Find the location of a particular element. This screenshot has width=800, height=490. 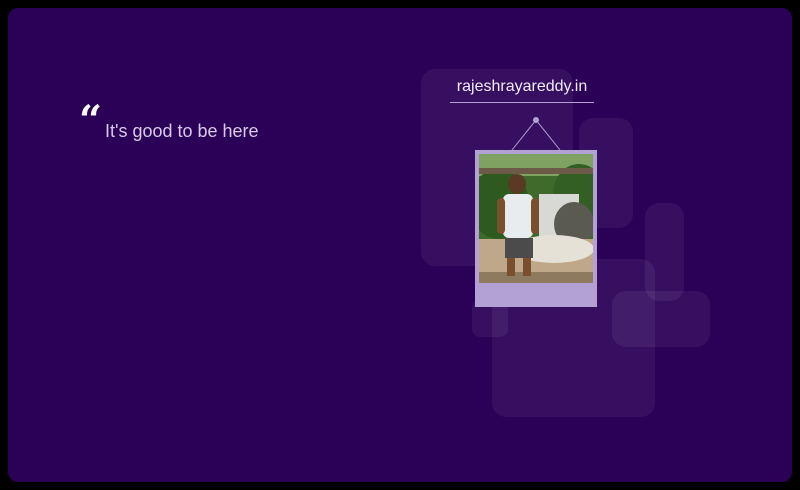

tagline: It's good to be here is located at coordinates (182, 131).